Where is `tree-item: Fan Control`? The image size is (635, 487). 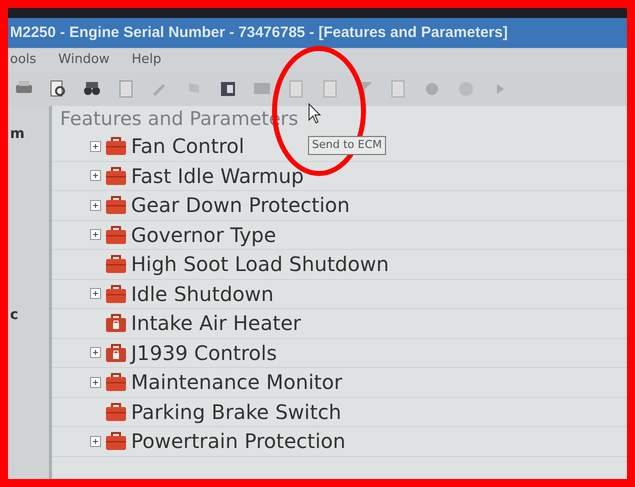 tree-item: Fan Control is located at coordinates (187, 146).